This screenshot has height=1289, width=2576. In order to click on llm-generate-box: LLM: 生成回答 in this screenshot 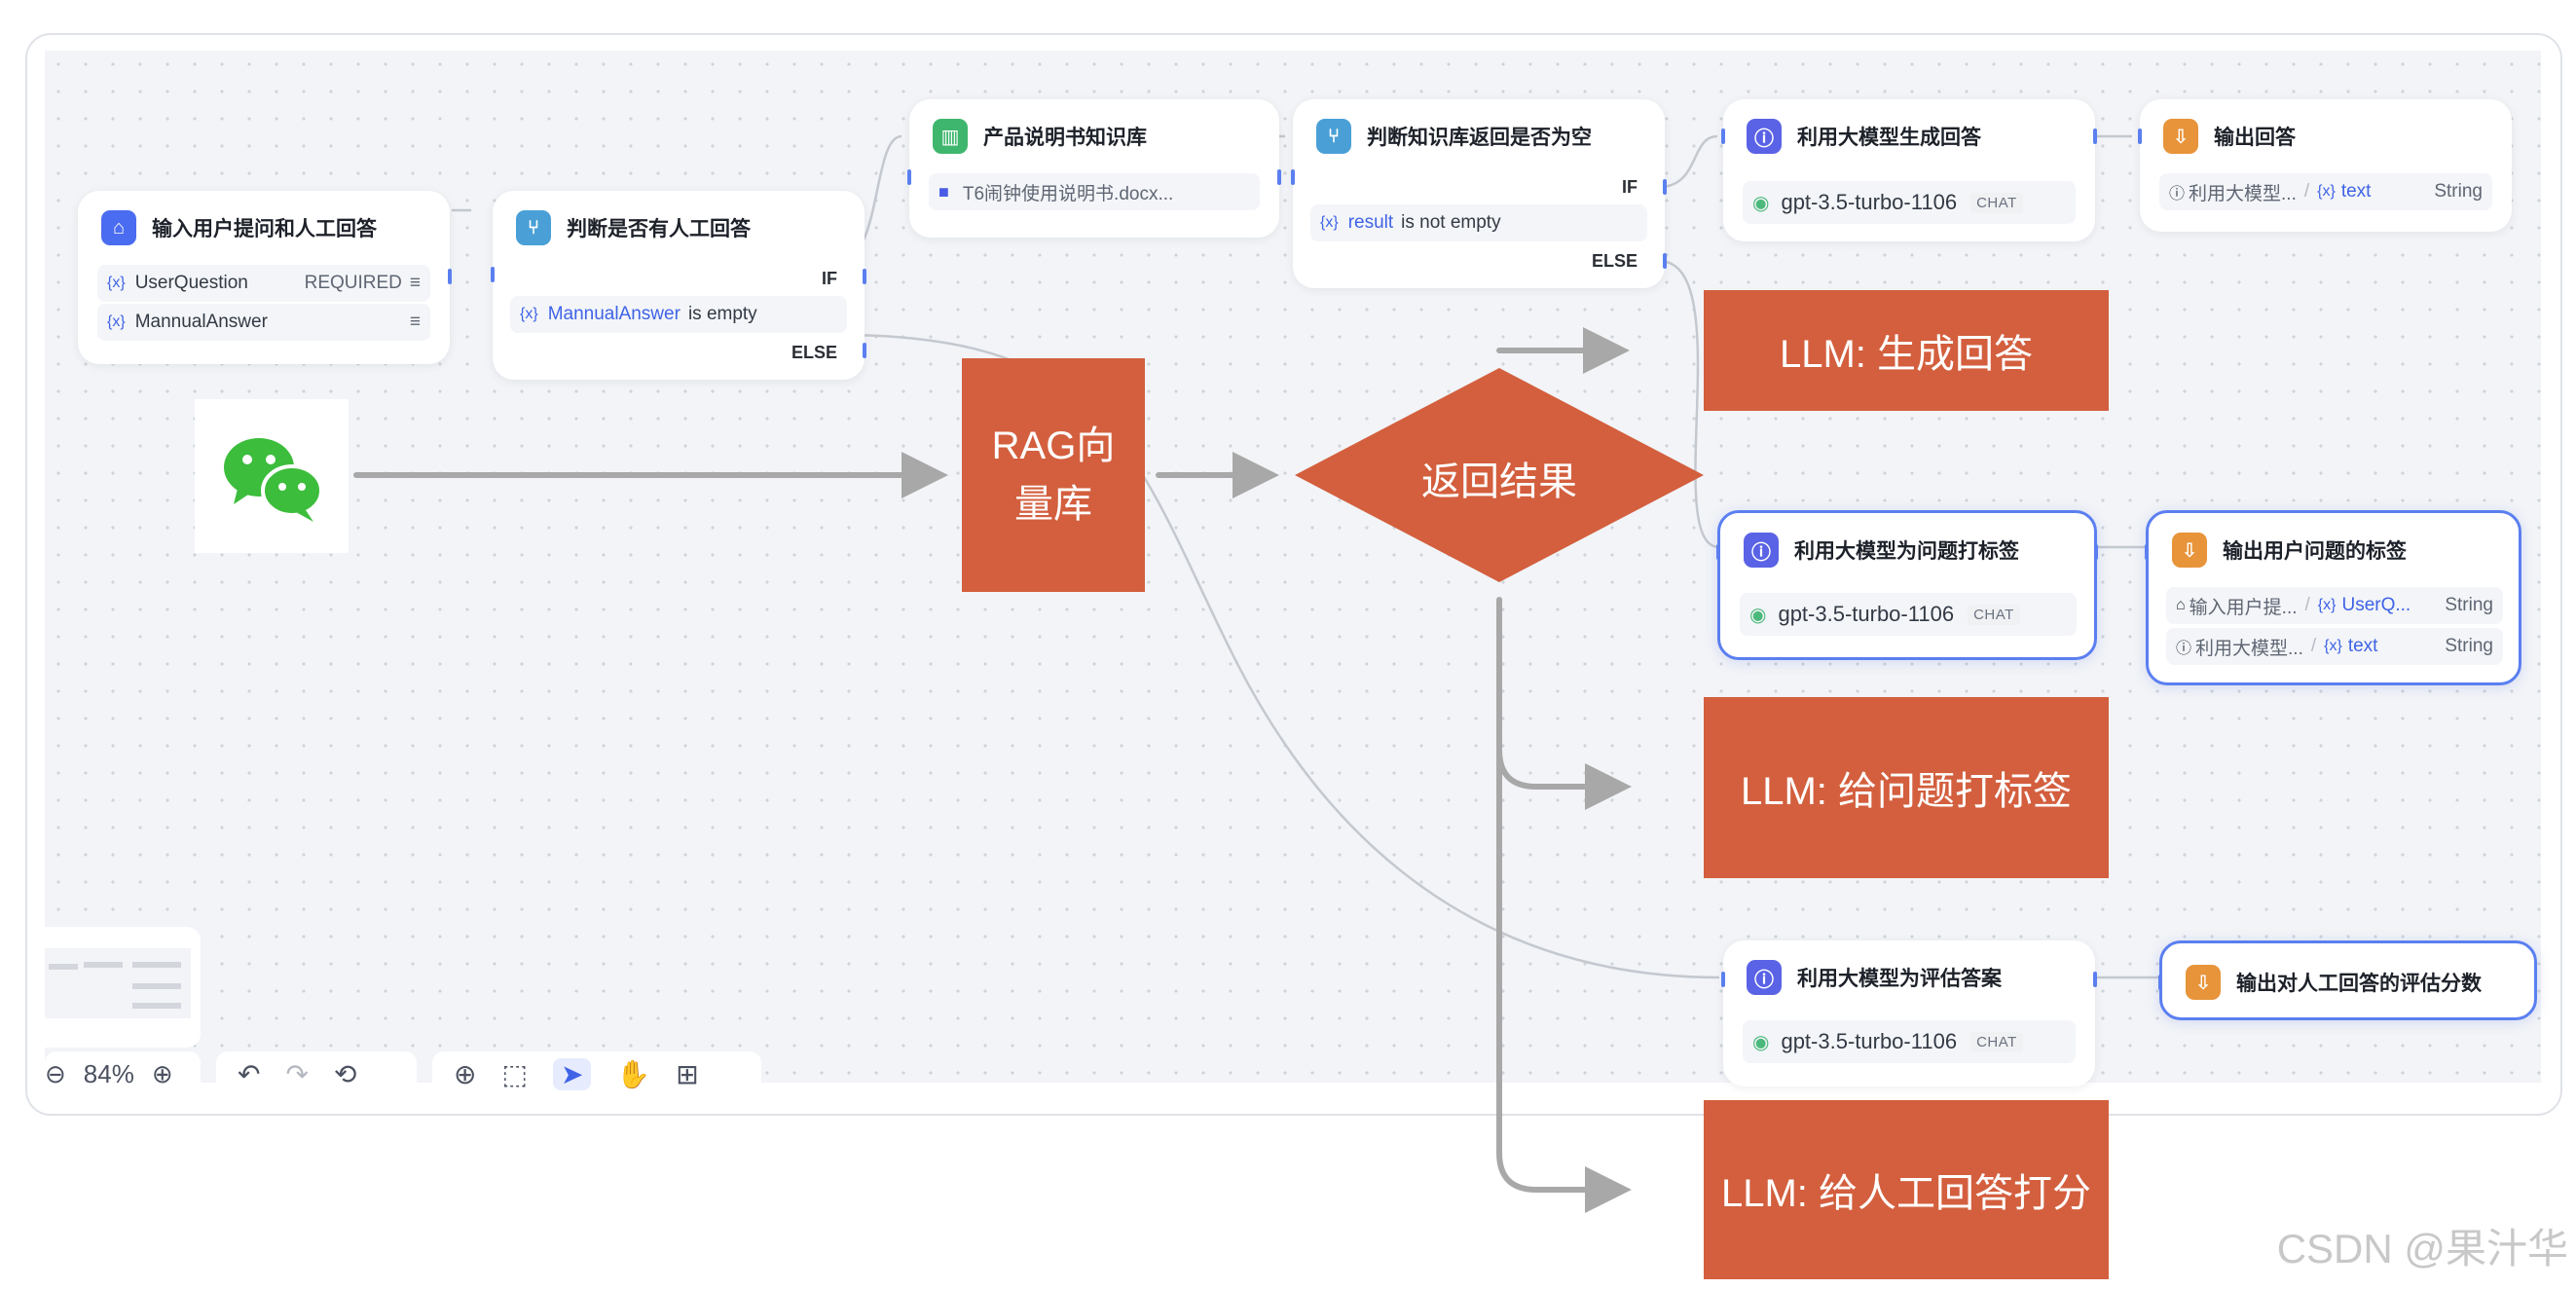, I will do `click(1906, 351)`.